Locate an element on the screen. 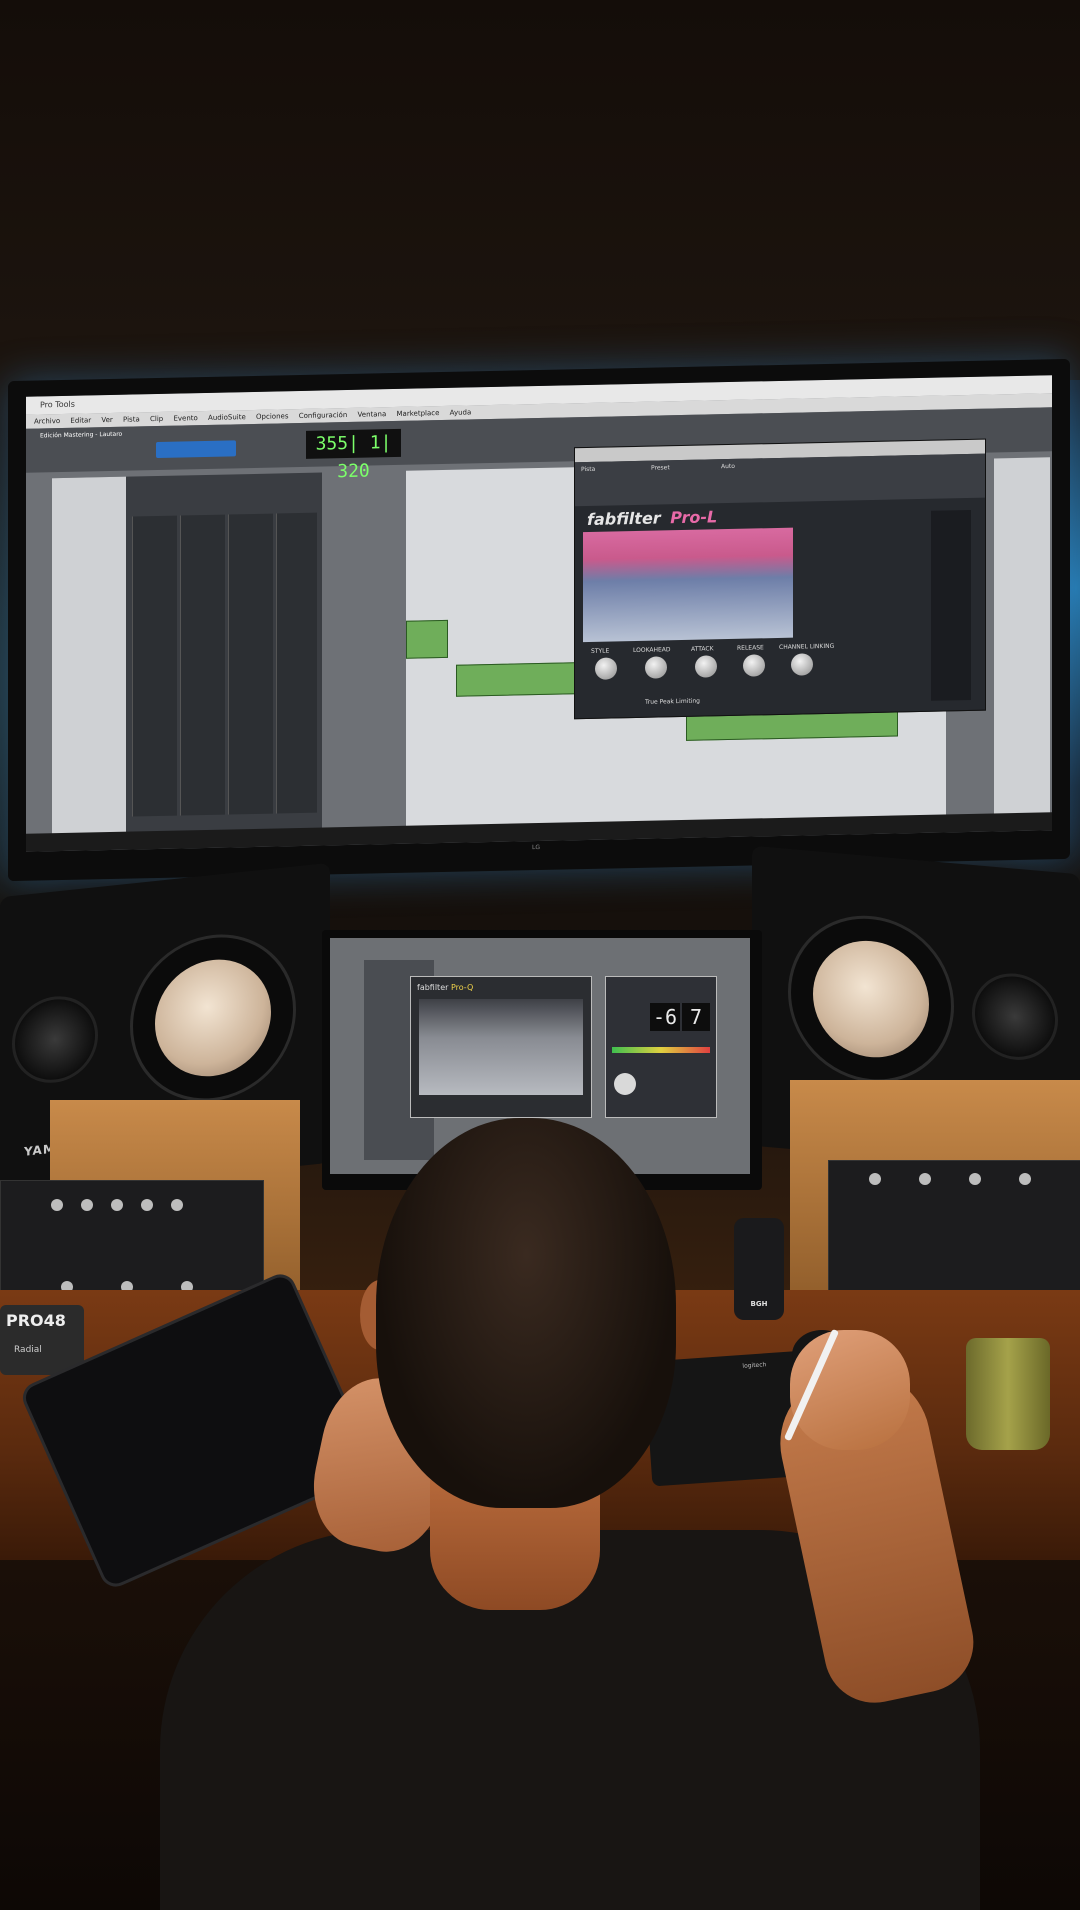 Image resolution: width=1080 pixels, height=1910 pixels. loudness-short: -6 is located at coordinates (665, 1017).